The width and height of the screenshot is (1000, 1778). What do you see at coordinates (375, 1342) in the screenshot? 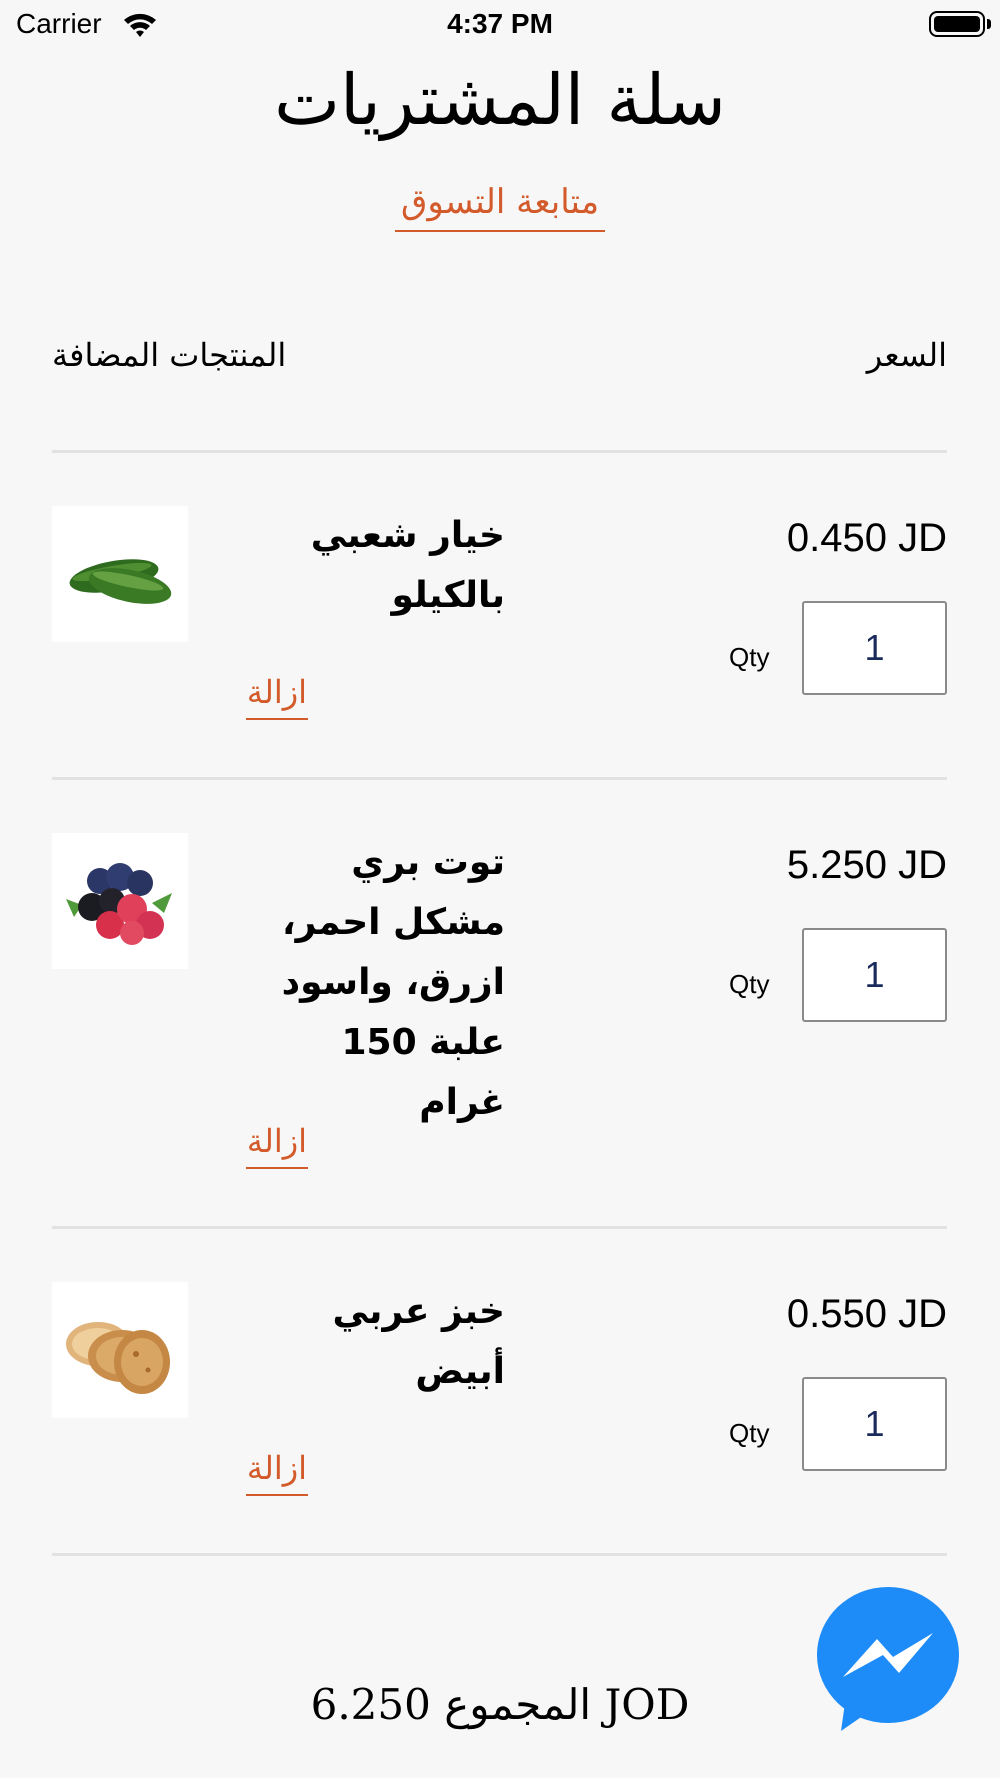
I see `item-name: خبز عربي أبيض` at bounding box center [375, 1342].